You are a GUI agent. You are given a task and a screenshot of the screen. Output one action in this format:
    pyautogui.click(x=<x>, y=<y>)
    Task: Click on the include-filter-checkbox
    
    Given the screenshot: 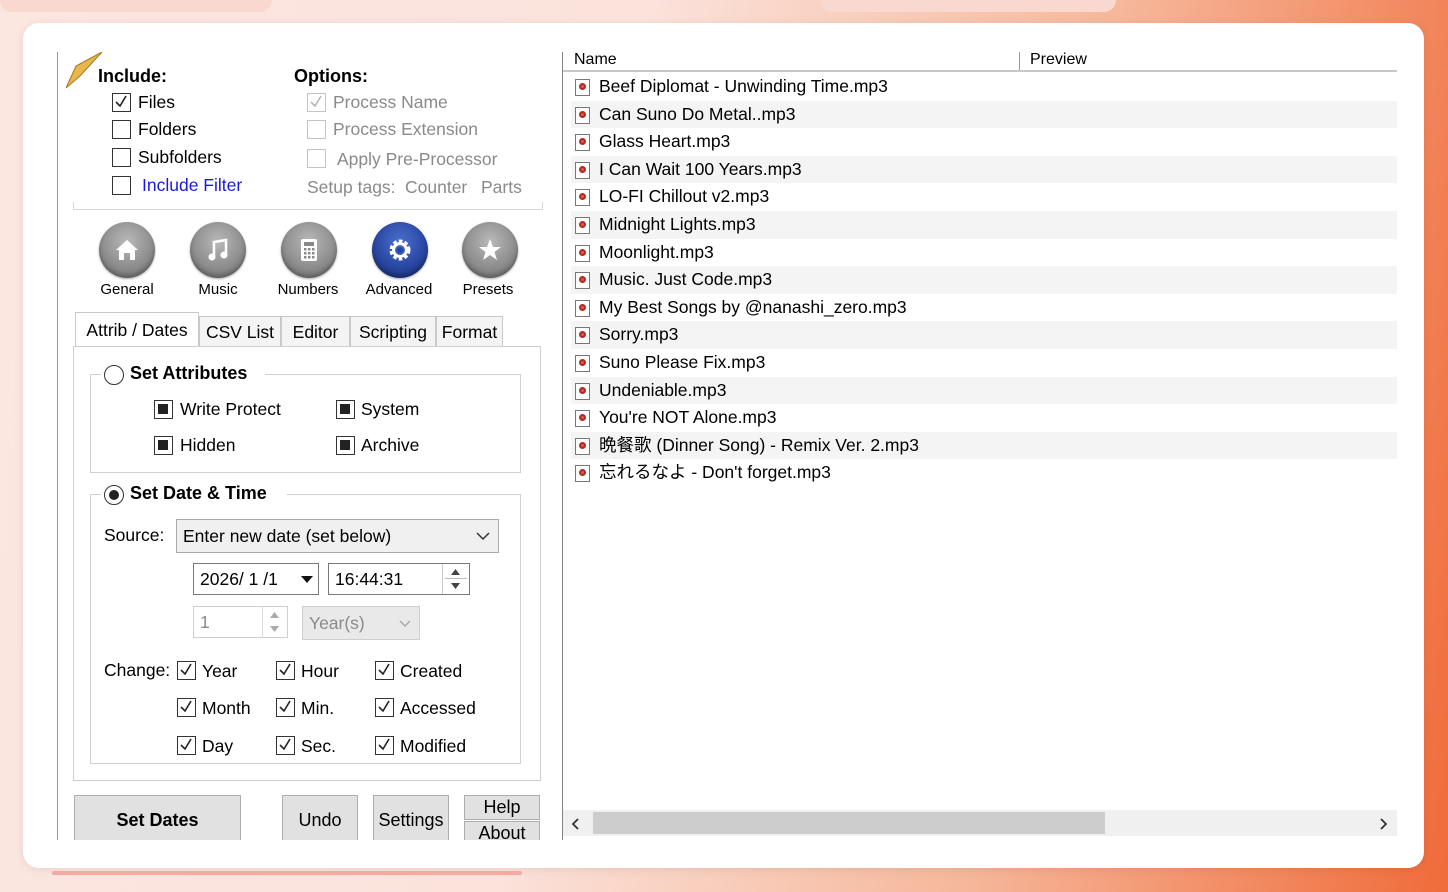 What is the action you would take?
    pyautogui.click(x=121, y=185)
    